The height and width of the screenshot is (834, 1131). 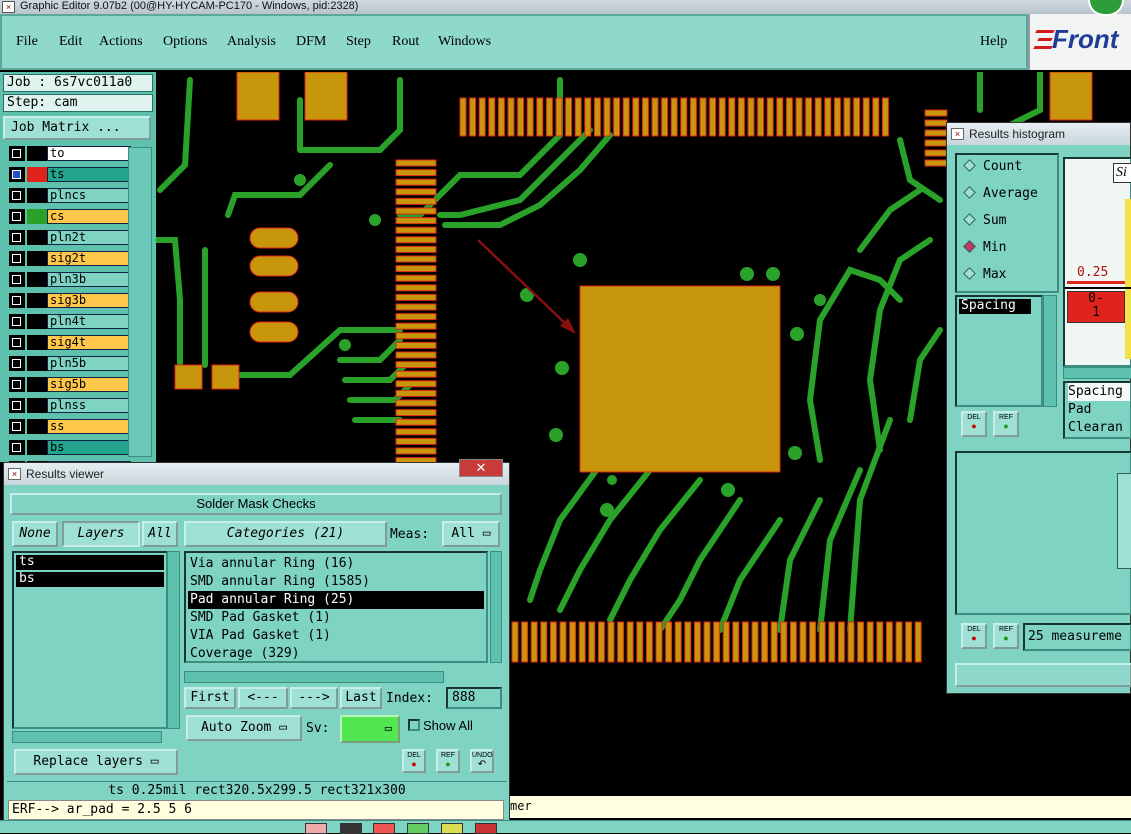 I want to click on menu-options: Options, so click(x=185, y=42).